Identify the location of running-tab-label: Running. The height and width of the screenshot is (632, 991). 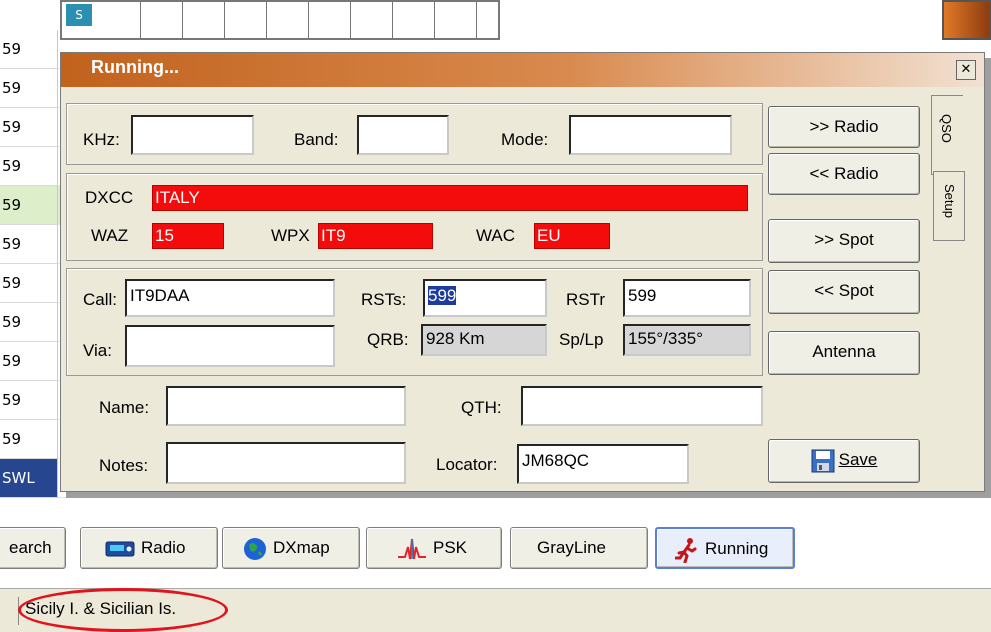
(737, 548).